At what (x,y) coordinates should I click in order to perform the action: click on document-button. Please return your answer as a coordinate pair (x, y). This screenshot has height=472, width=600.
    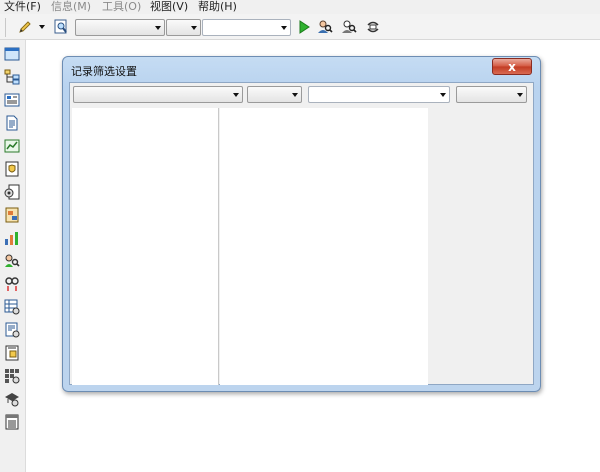
    Looking at the image, I should click on (12, 123).